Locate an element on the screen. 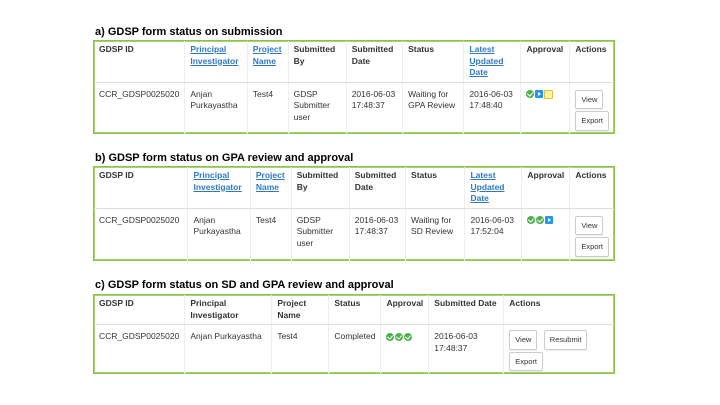 This screenshot has width=720, height=405. status-cell: Completed is located at coordinates (354, 349).